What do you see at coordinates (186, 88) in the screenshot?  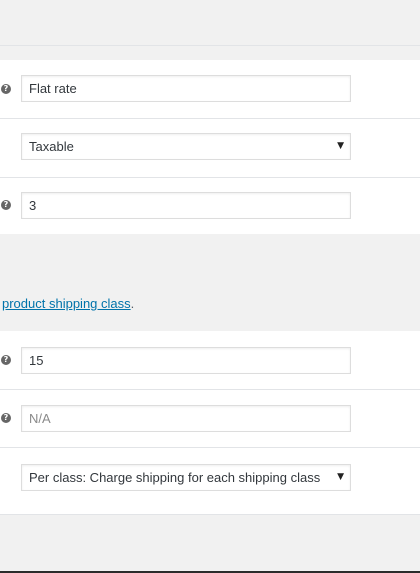 I see `method-title-input: Flat rate` at bounding box center [186, 88].